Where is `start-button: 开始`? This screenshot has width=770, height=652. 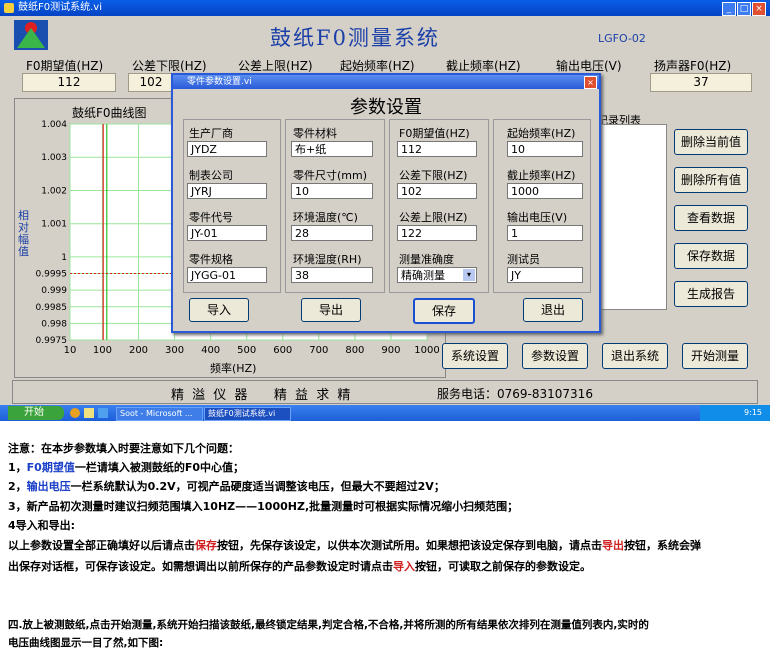
start-button: 开始 is located at coordinates (36, 413).